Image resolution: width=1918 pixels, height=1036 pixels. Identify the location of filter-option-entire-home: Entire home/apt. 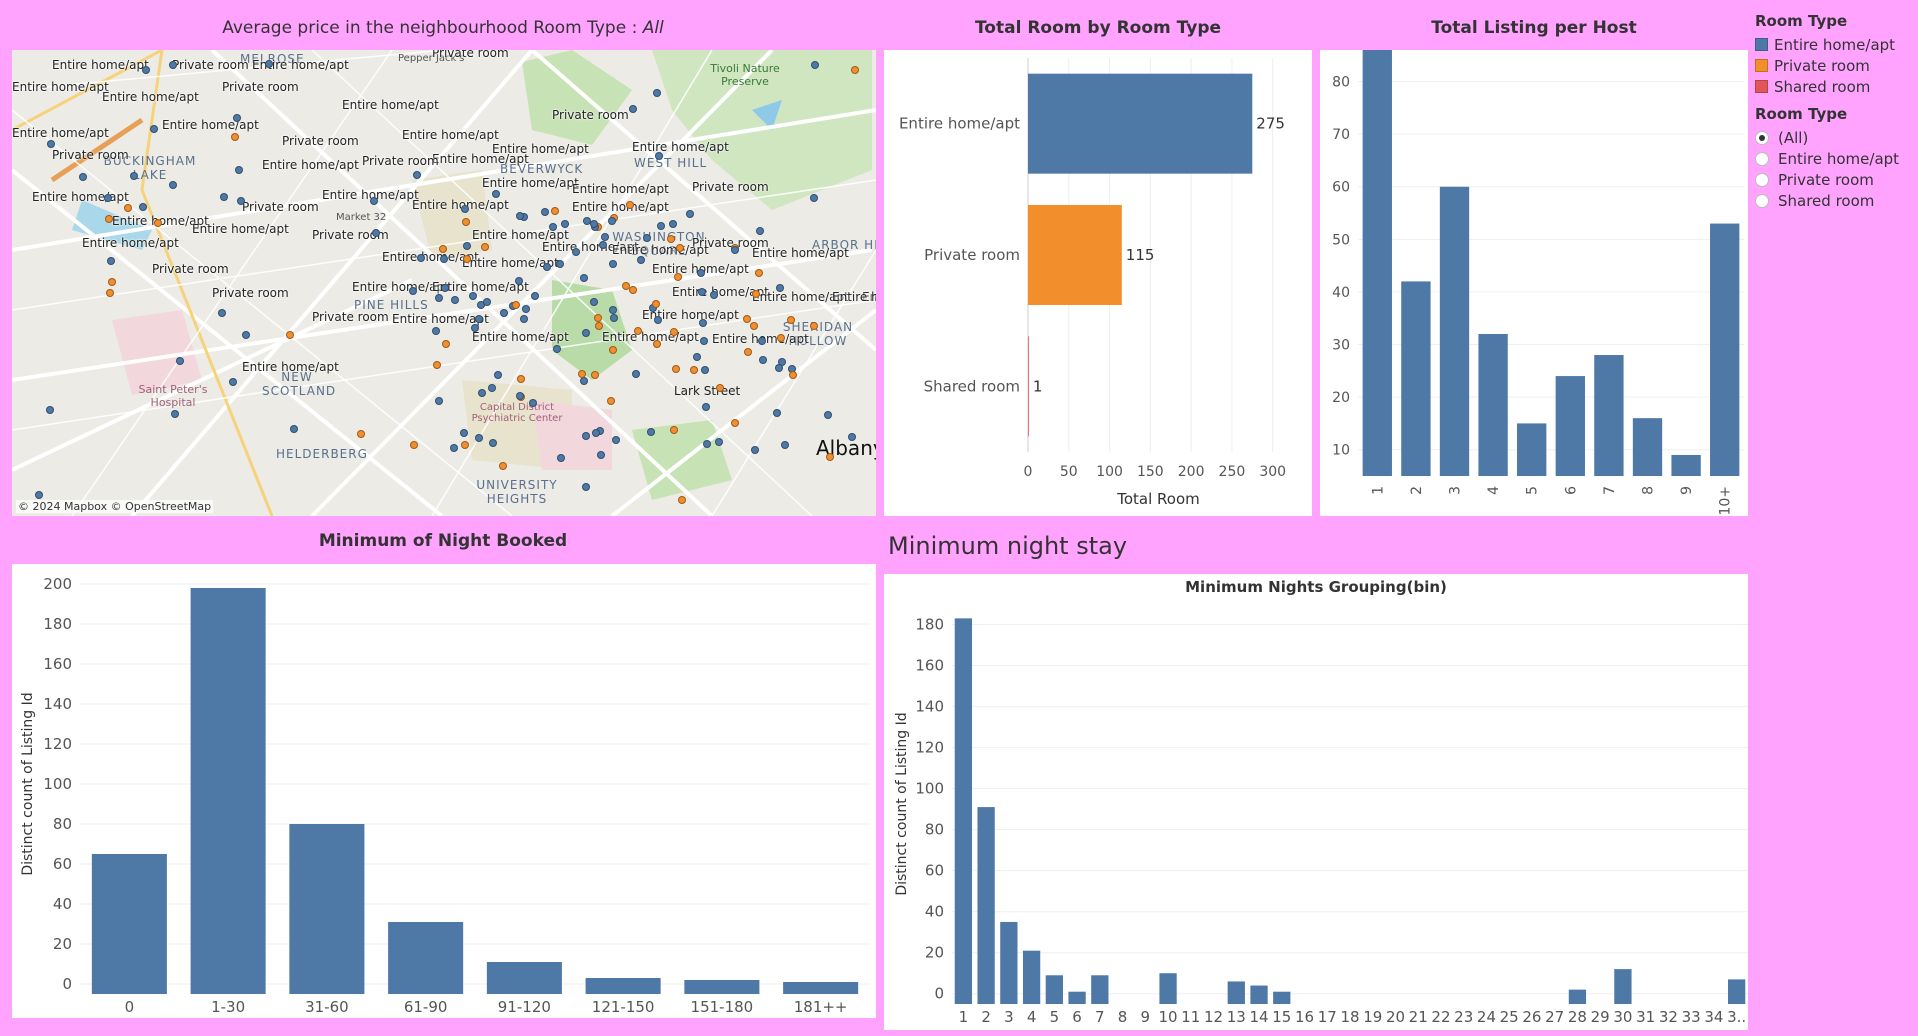
(1827, 158).